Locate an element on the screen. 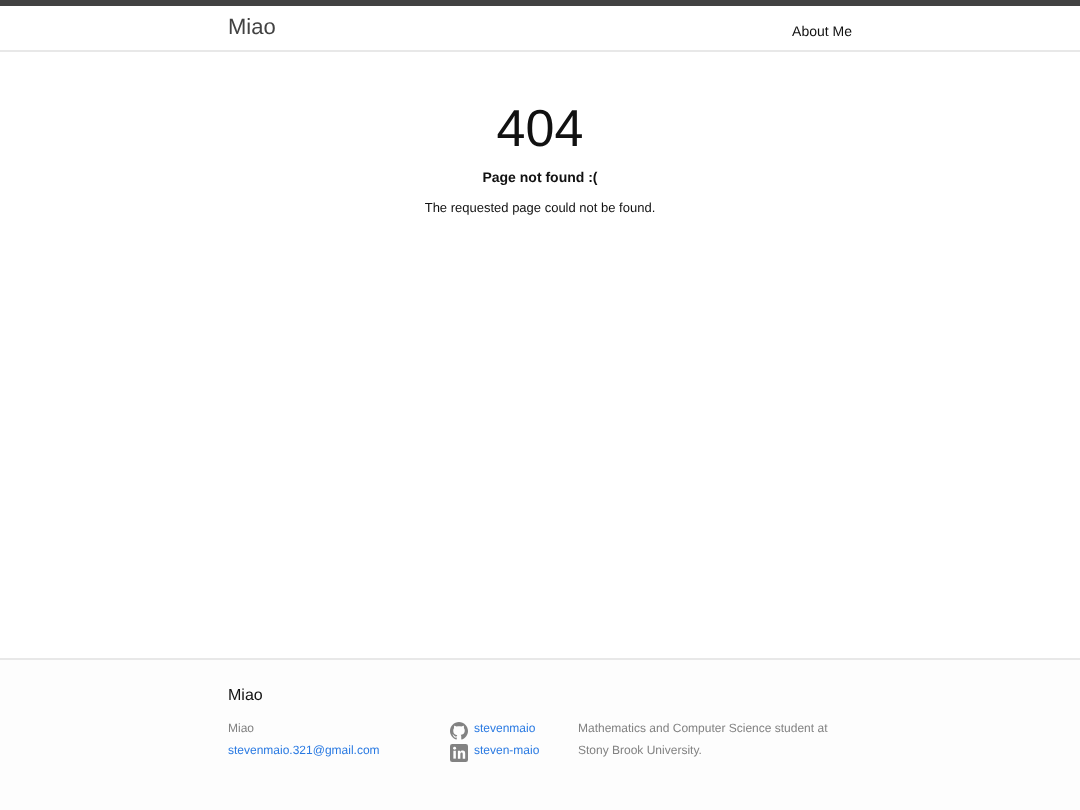  linkedin-icon is located at coordinates (459, 753).